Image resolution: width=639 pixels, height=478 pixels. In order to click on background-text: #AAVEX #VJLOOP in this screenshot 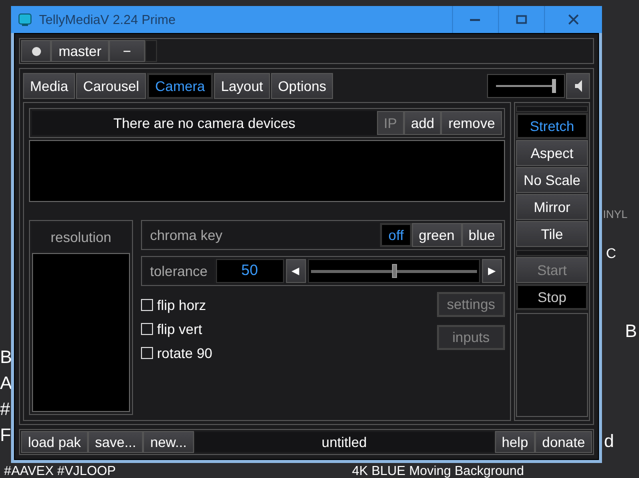, I will do `click(60, 470)`.